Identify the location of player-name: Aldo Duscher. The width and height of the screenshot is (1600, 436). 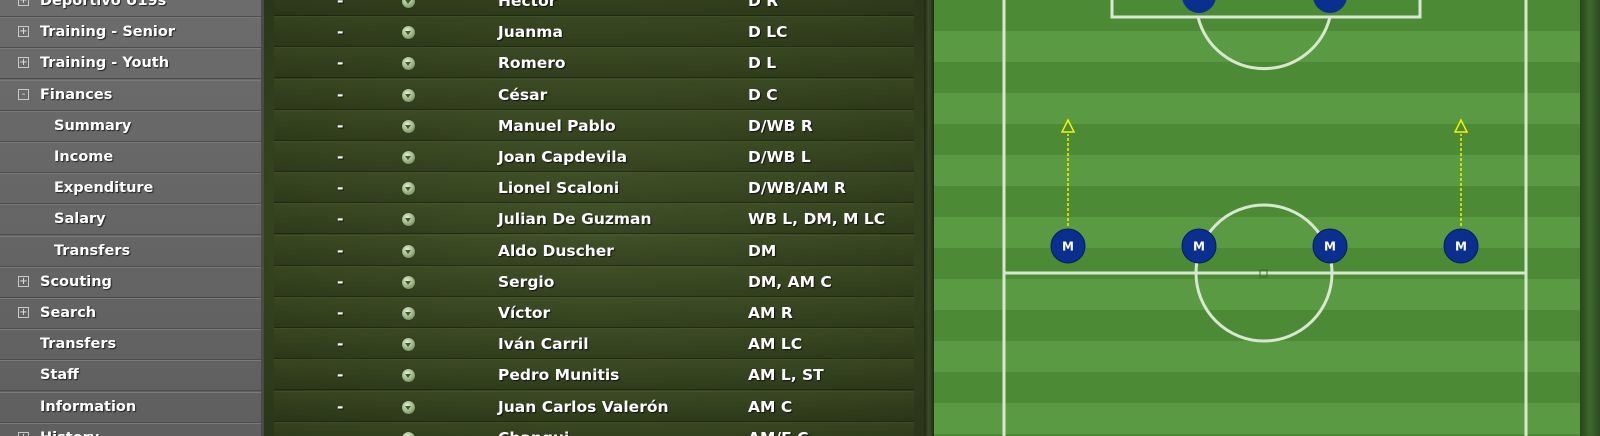
(556, 251).